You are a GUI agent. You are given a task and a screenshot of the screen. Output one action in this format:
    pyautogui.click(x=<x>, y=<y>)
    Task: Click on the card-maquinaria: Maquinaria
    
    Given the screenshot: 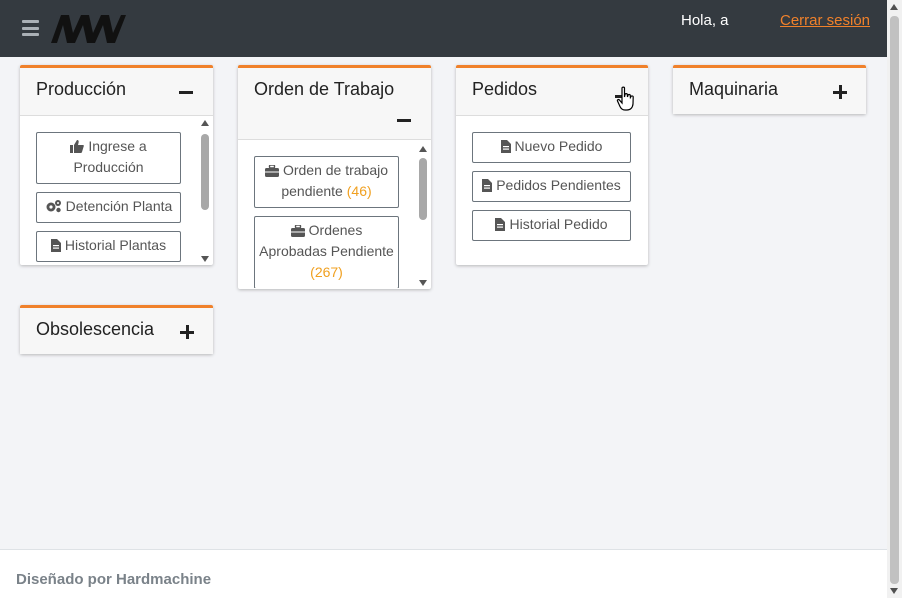 What is the action you would take?
    pyautogui.click(x=769, y=89)
    